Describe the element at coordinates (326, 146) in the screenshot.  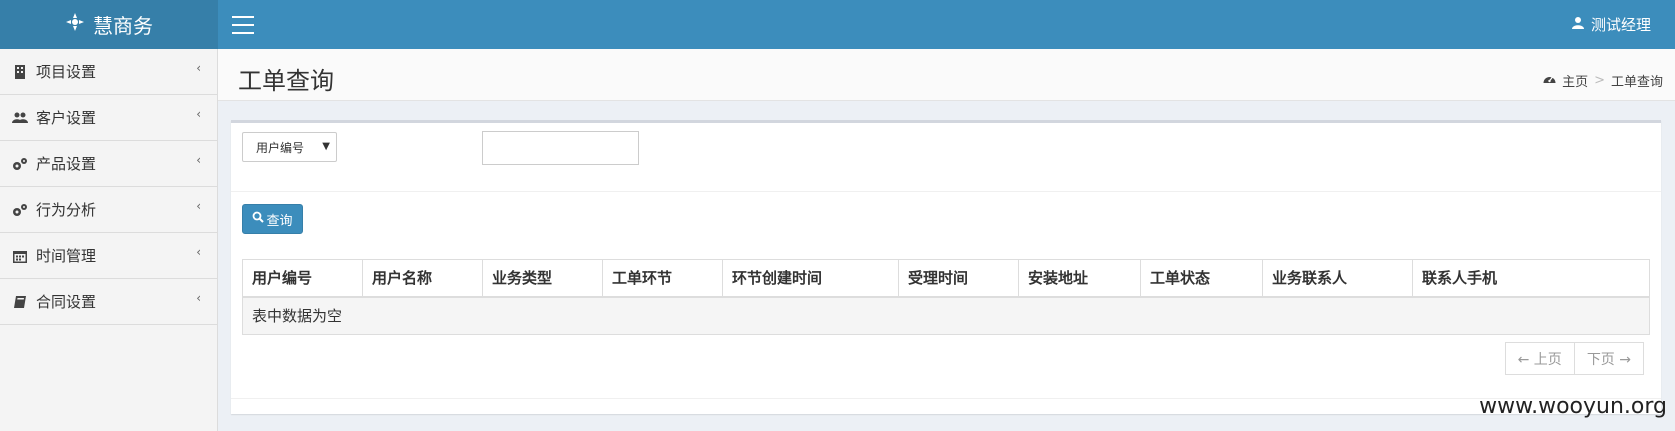
I see `caret-down-icon: ▼` at that location.